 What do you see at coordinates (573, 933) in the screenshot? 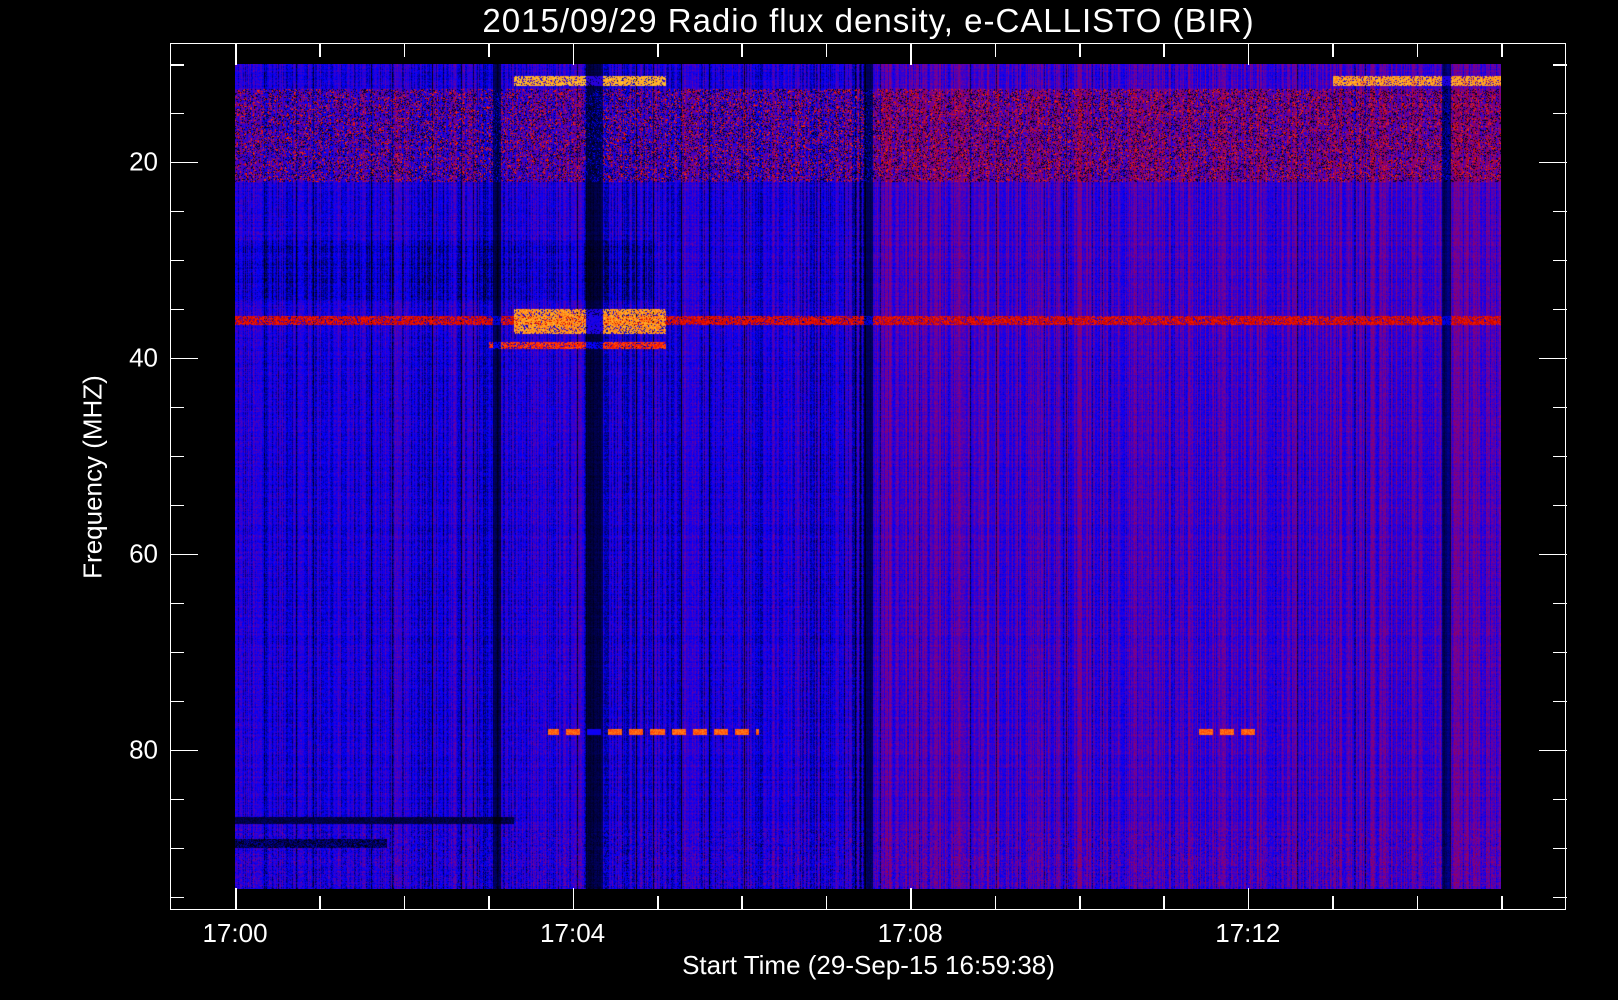
I see `x-tick-label: 17:04` at bounding box center [573, 933].